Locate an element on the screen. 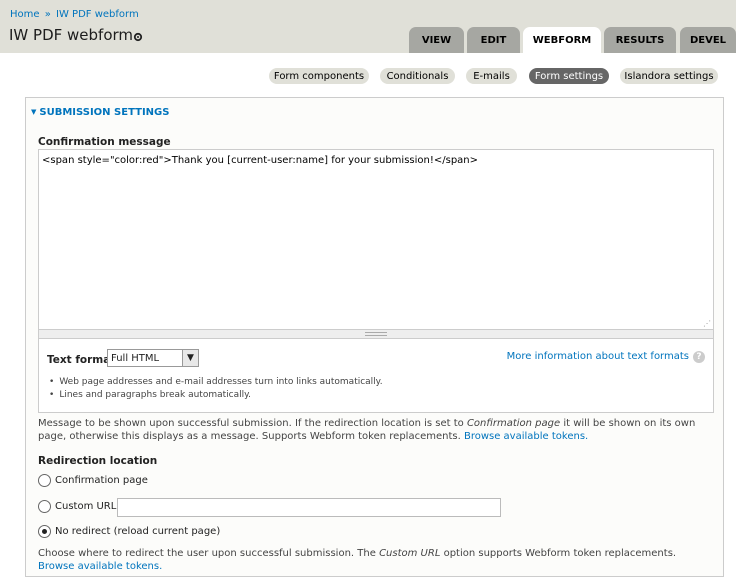 The height and width of the screenshot is (577, 736). subtab-form-settings: Form settings is located at coordinates (569, 76).